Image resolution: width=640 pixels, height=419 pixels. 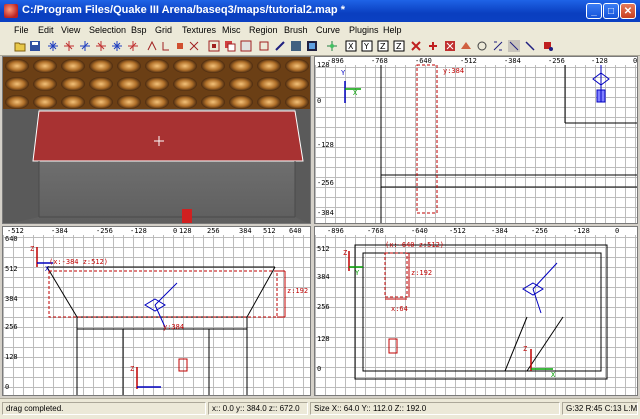 I want to click on view-z-icon: Z, so click(x=383, y=46).